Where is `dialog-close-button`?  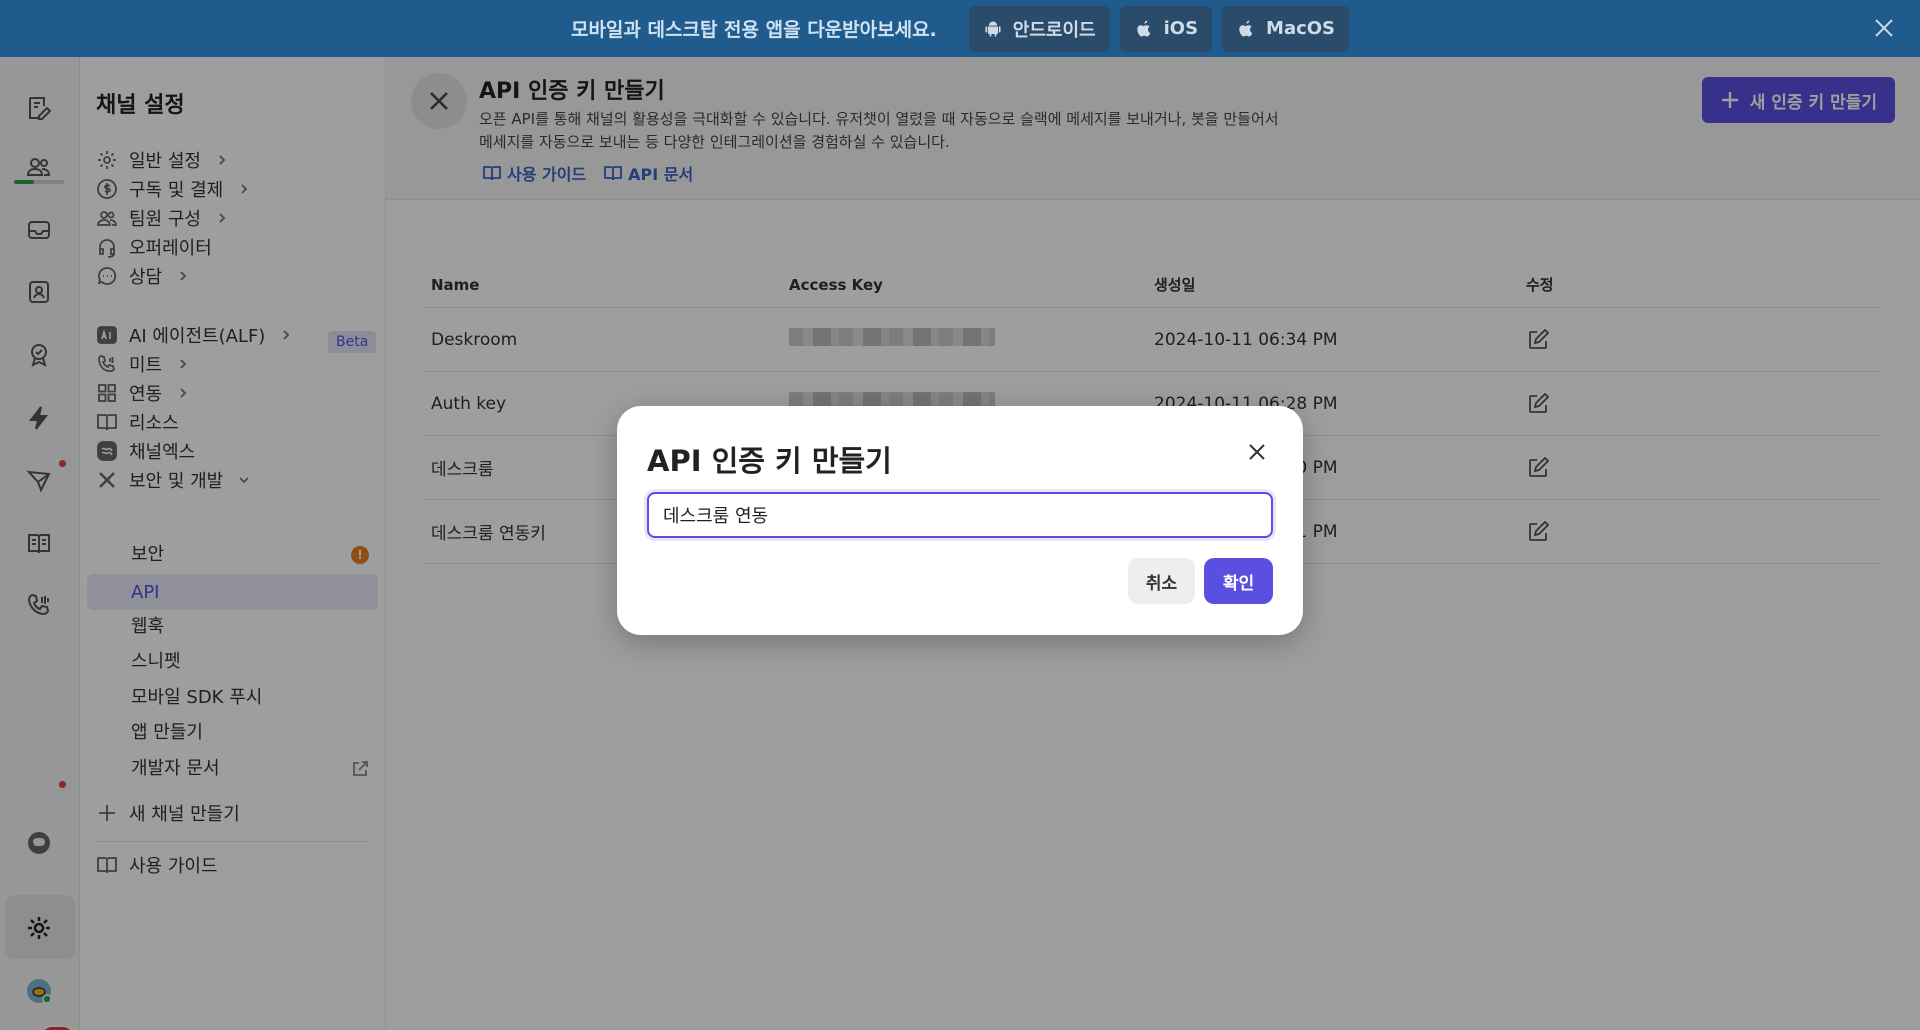 dialog-close-button is located at coordinates (1257, 452).